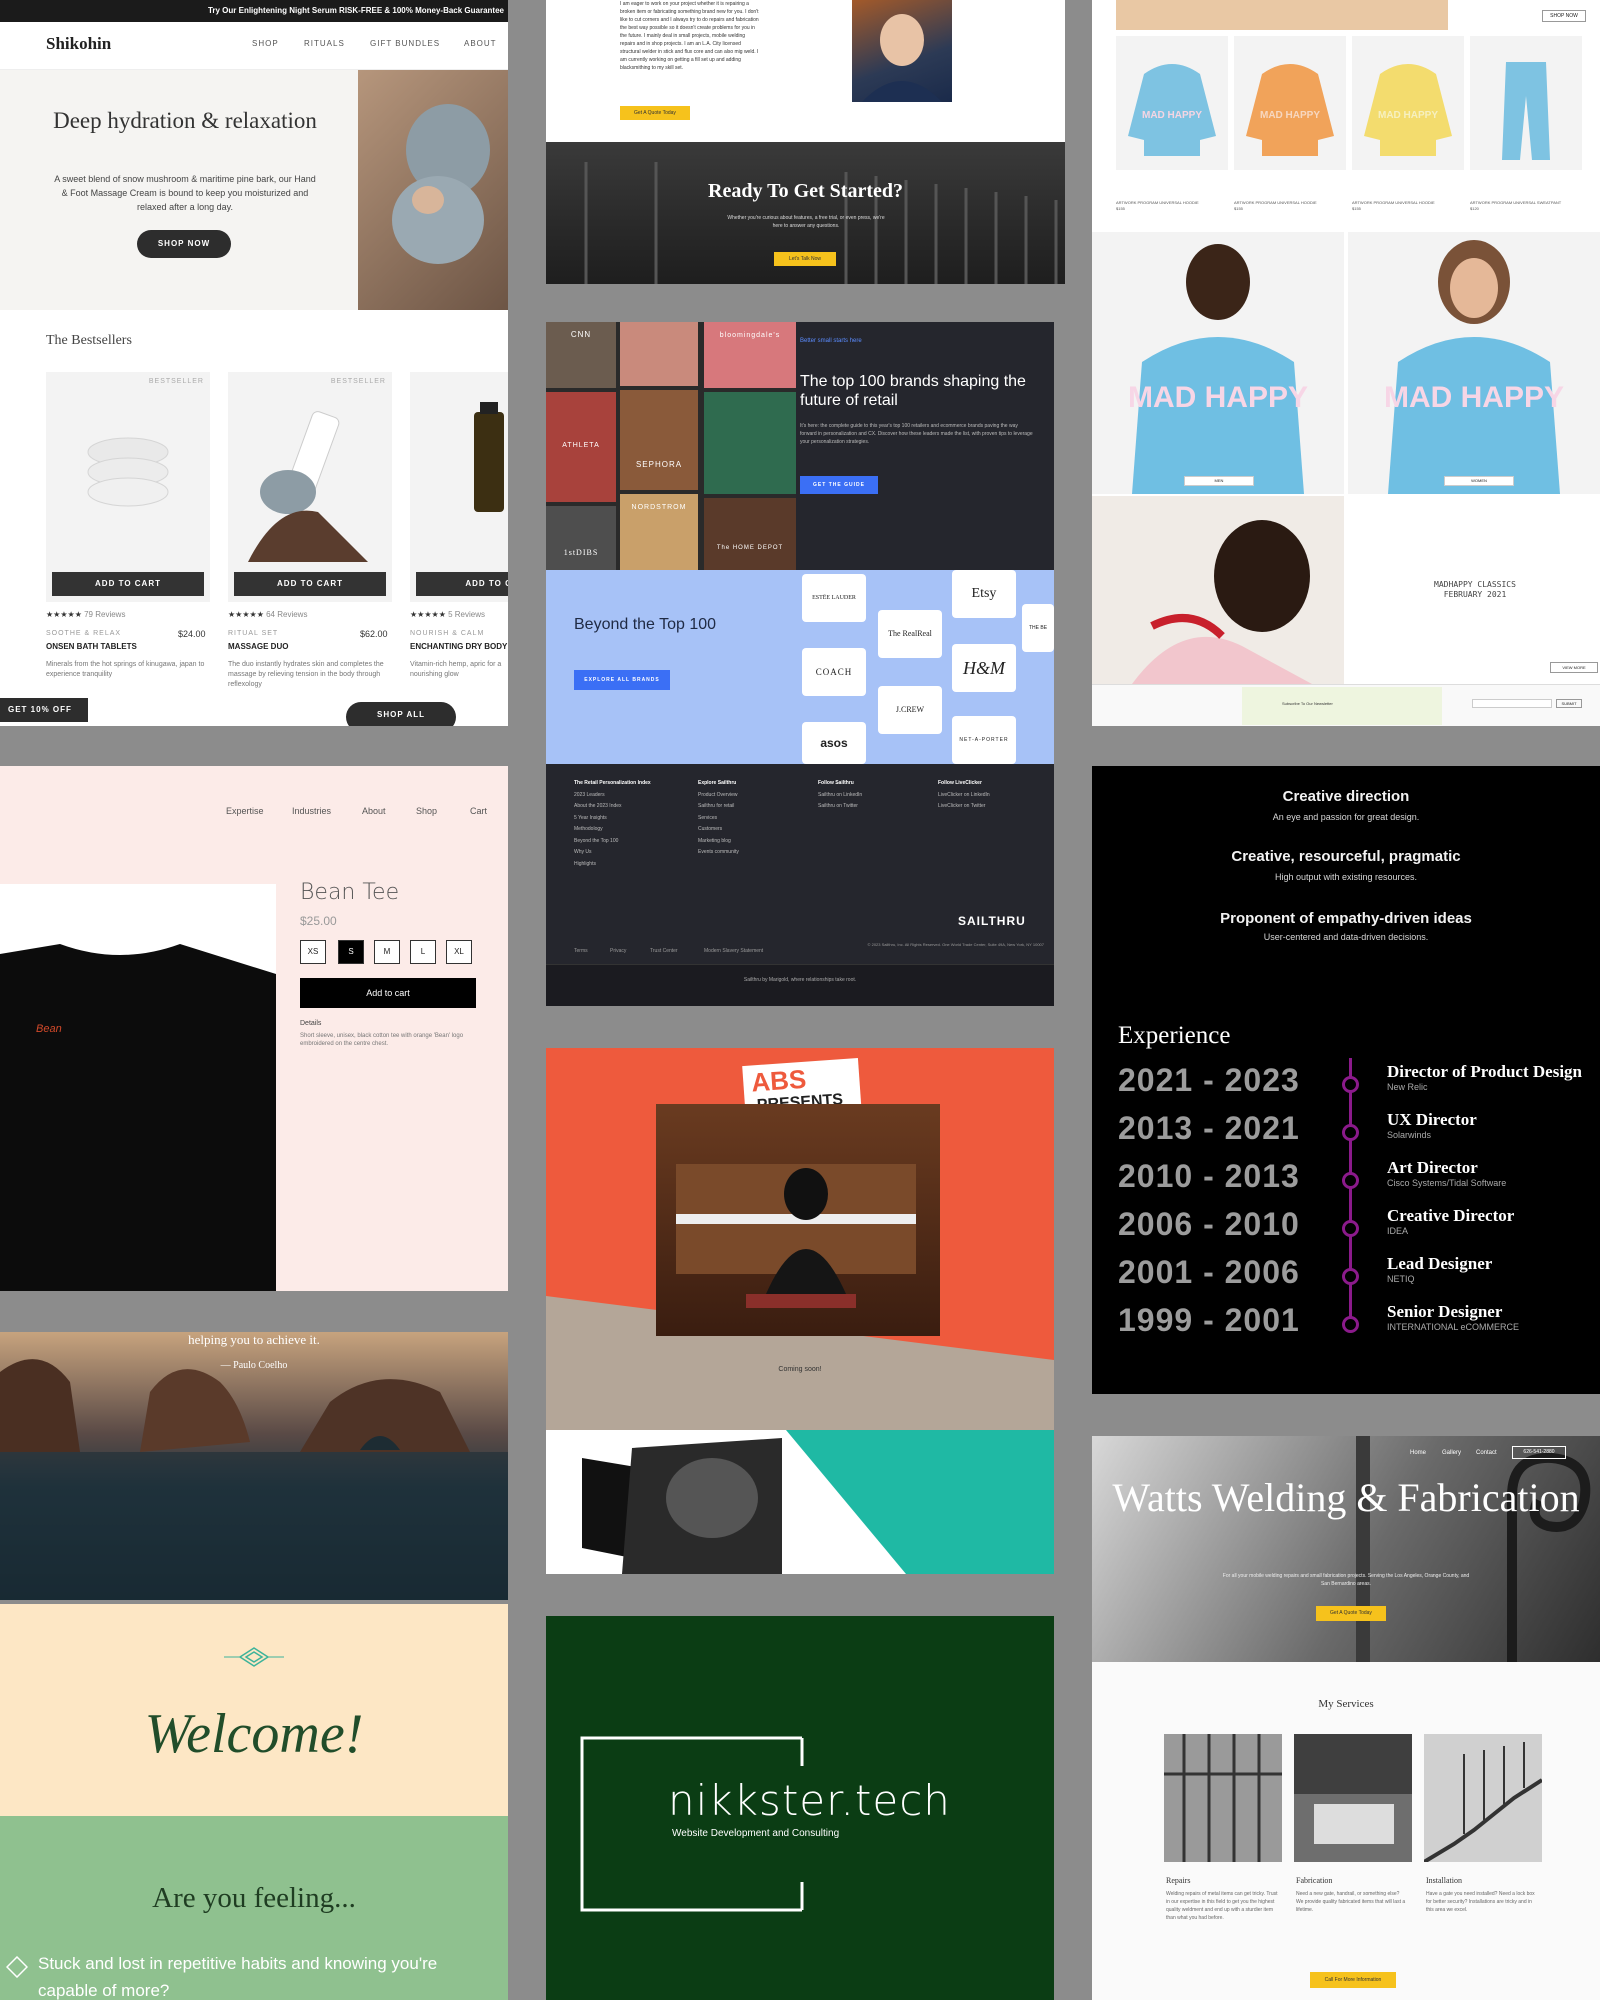 The width and height of the screenshot is (1600, 2000). What do you see at coordinates (834, 743) in the screenshot?
I see `brand-logo: asos` at bounding box center [834, 743].